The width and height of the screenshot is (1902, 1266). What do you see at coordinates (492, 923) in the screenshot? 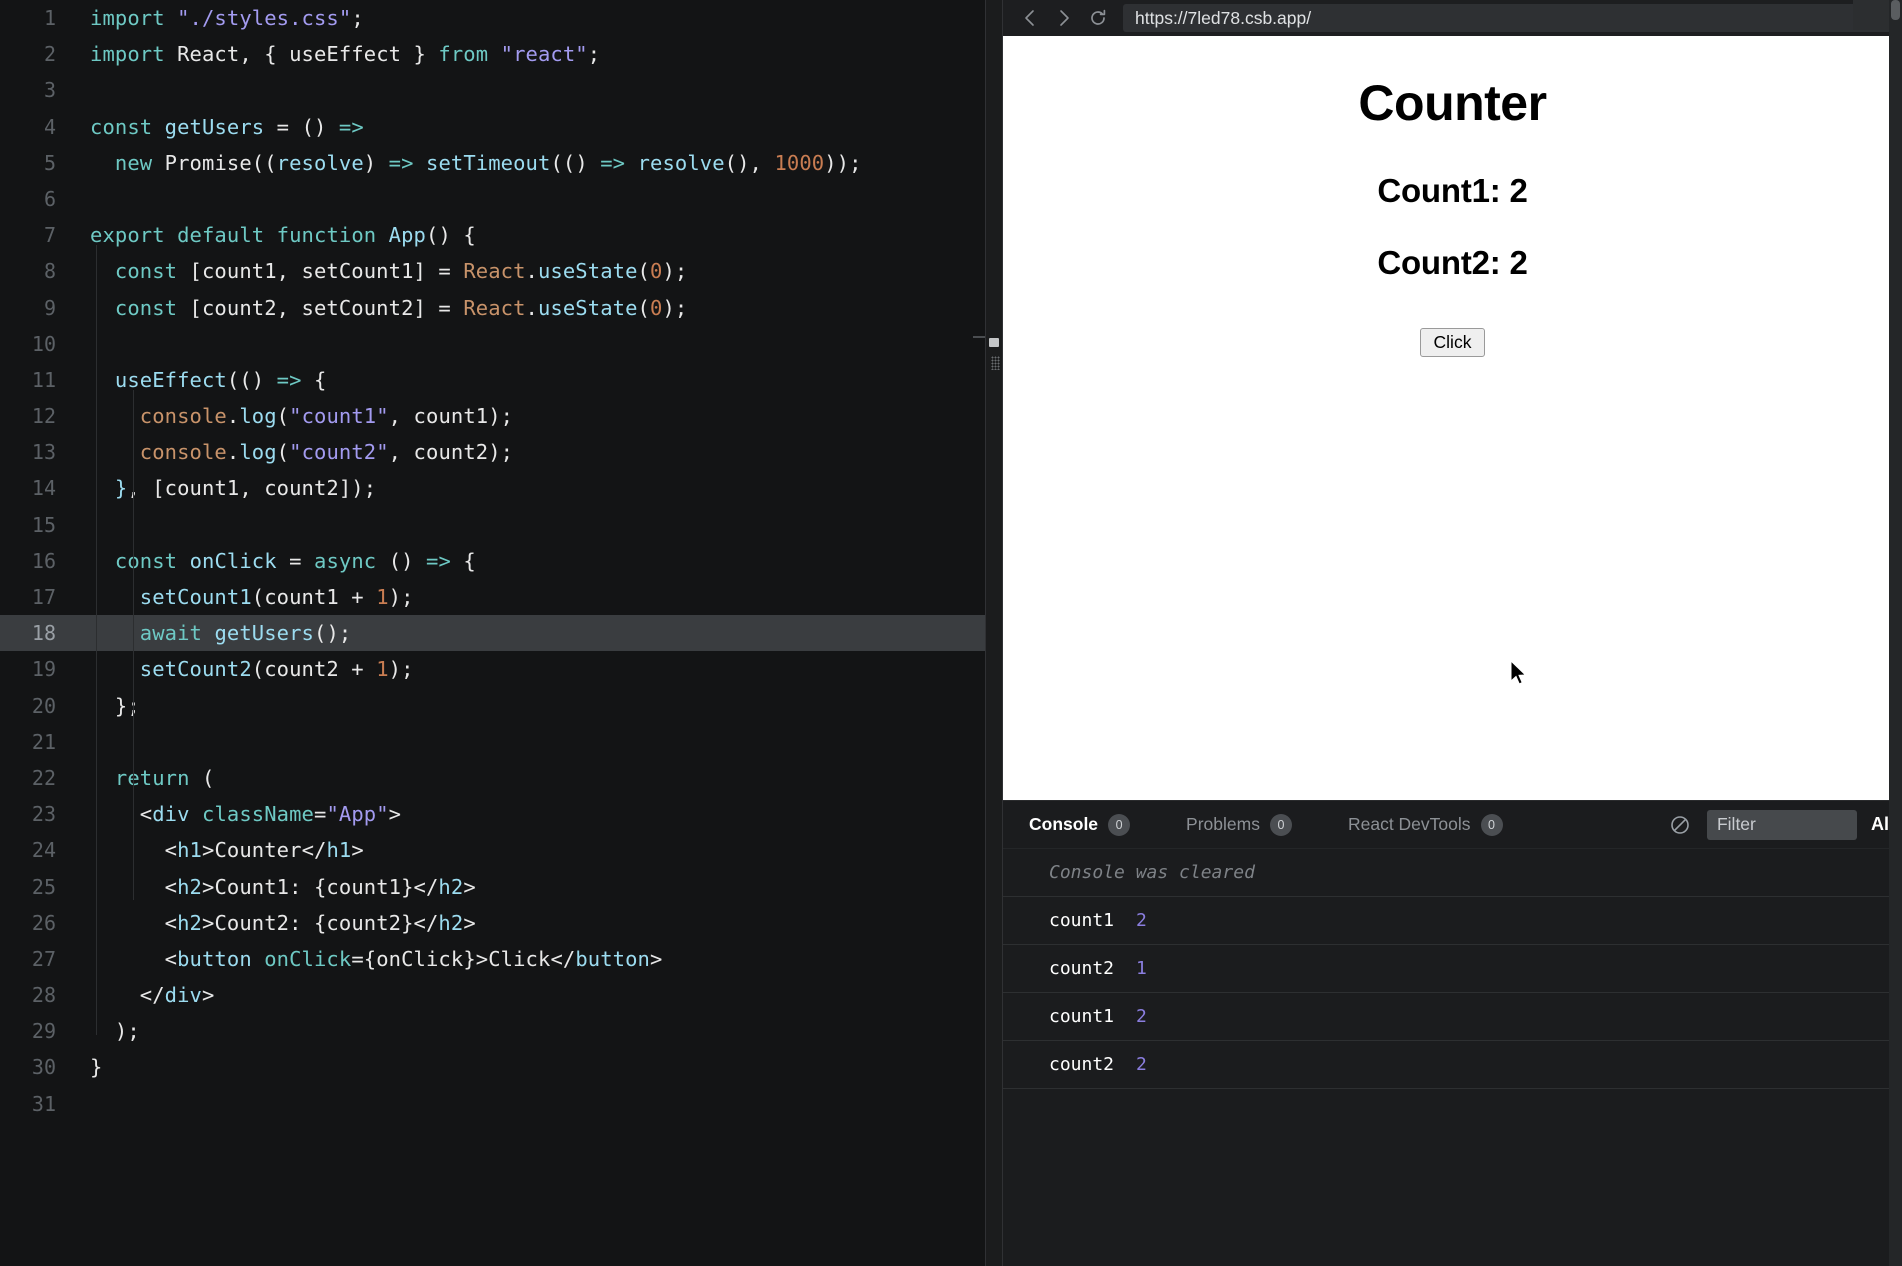
I see `code-line: 26 <h2>Count2: {count2}</h2>` at bounding box center [492, 923].